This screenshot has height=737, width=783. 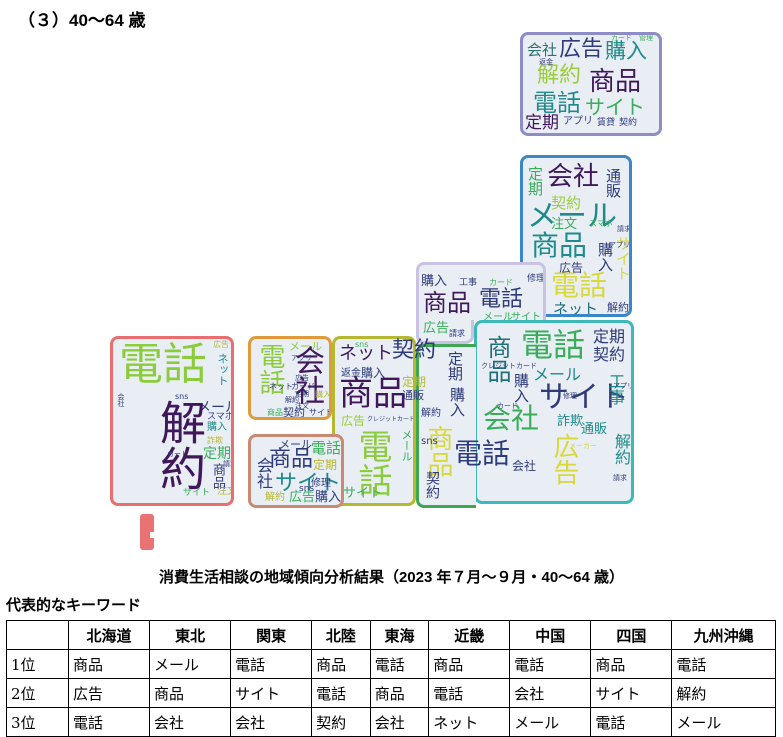 I want to click on header-cell, so click(x=37, y=635).